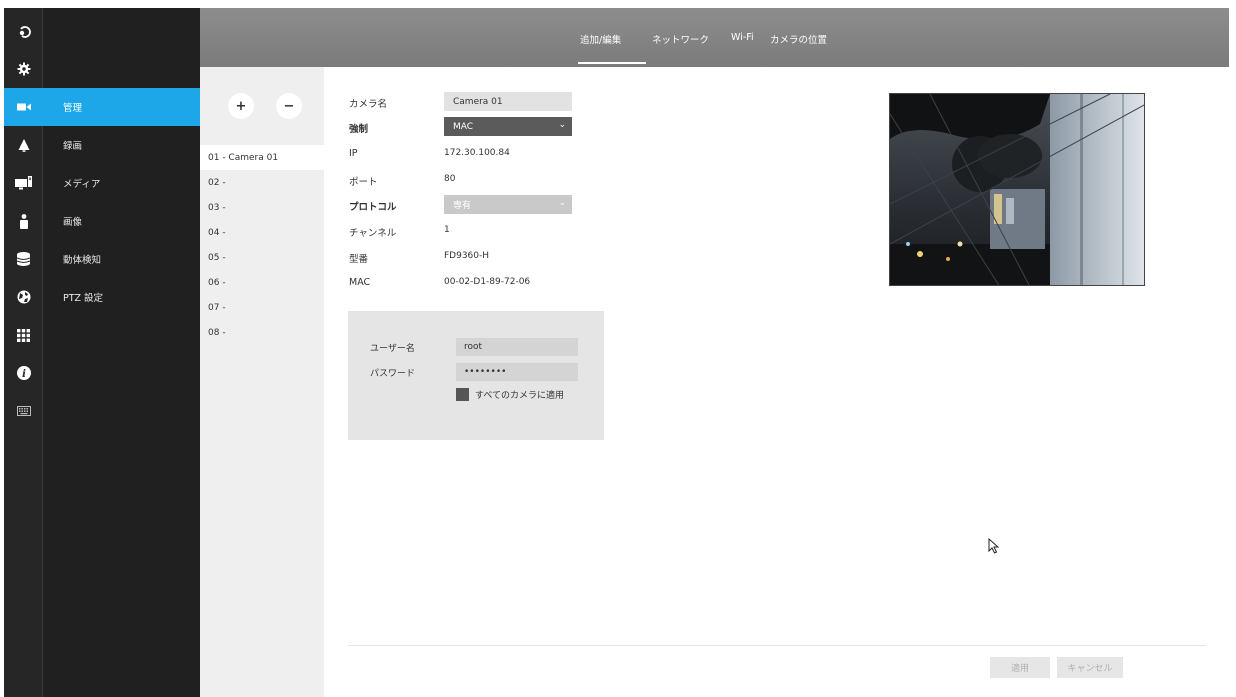 The height and width of the screenshot is (697, 1236). Describe the element at coordinates (508, 101) in the screenshot. I see `camera-name-input: Camera 01` at that location.